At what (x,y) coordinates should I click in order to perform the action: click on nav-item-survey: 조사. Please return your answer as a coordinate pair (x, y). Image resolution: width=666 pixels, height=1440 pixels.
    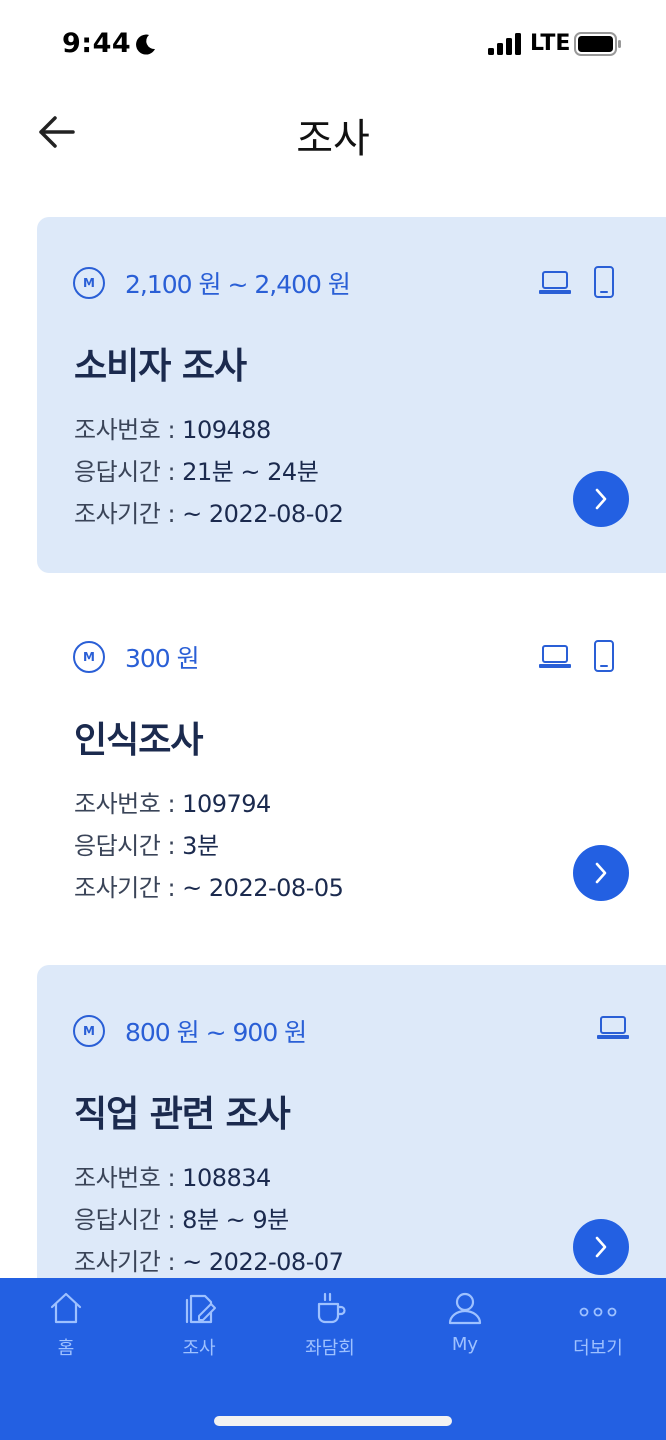
    Looking at the image, I should click on (199, 1330).